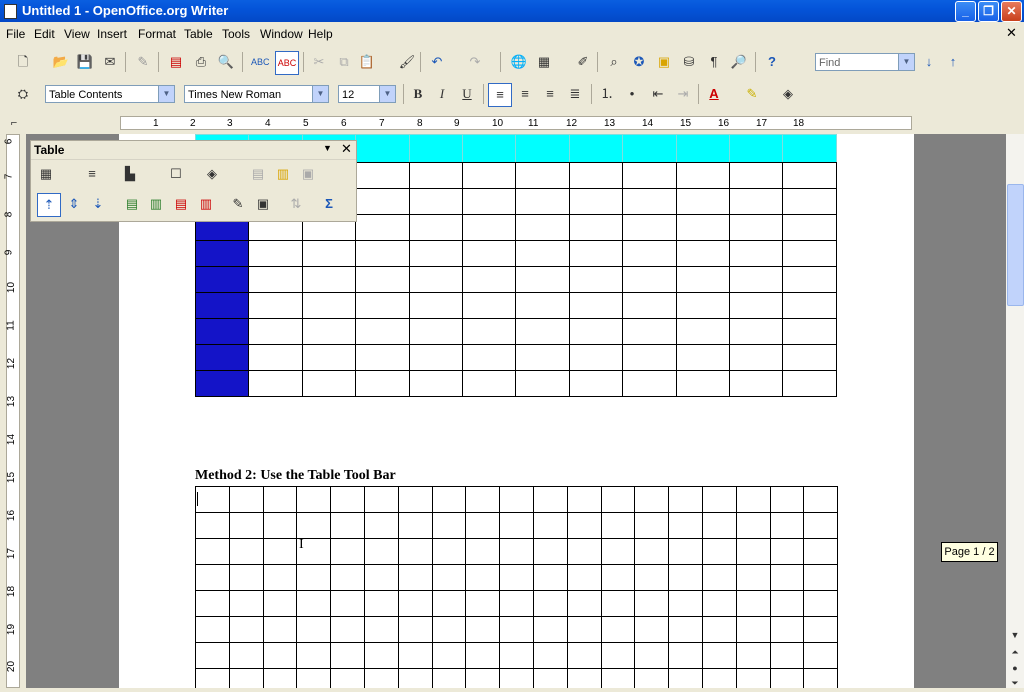  I want to click on align-center-icon: ≡, so click(525, 94).